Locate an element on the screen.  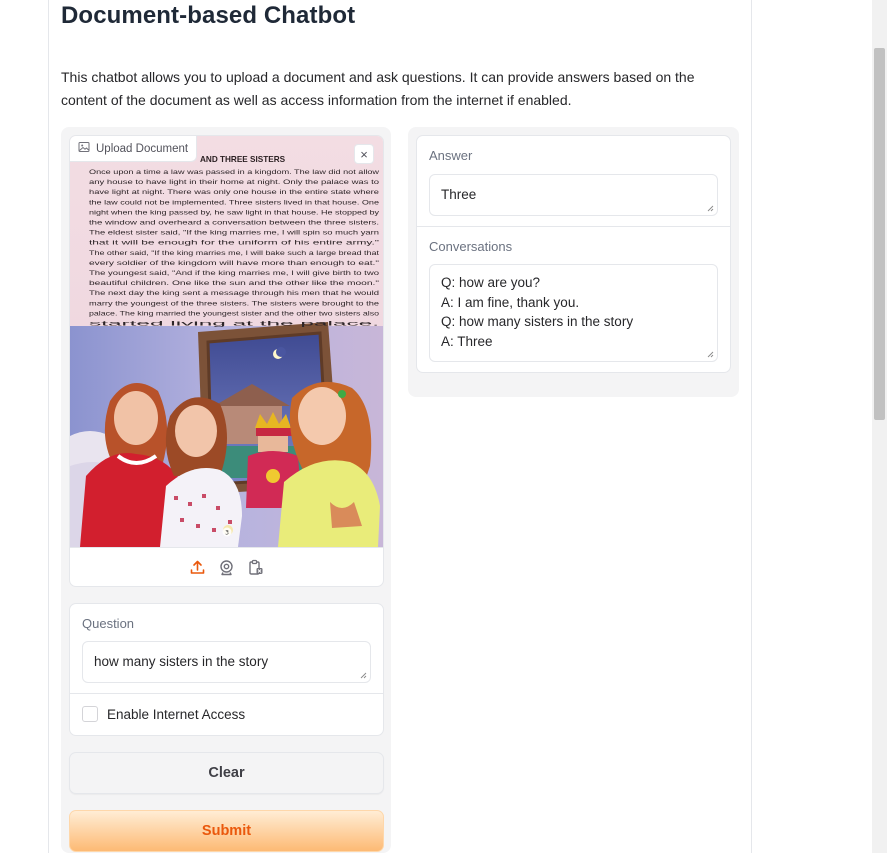
internet-access-checkbox is located at coordinates (90, 714).